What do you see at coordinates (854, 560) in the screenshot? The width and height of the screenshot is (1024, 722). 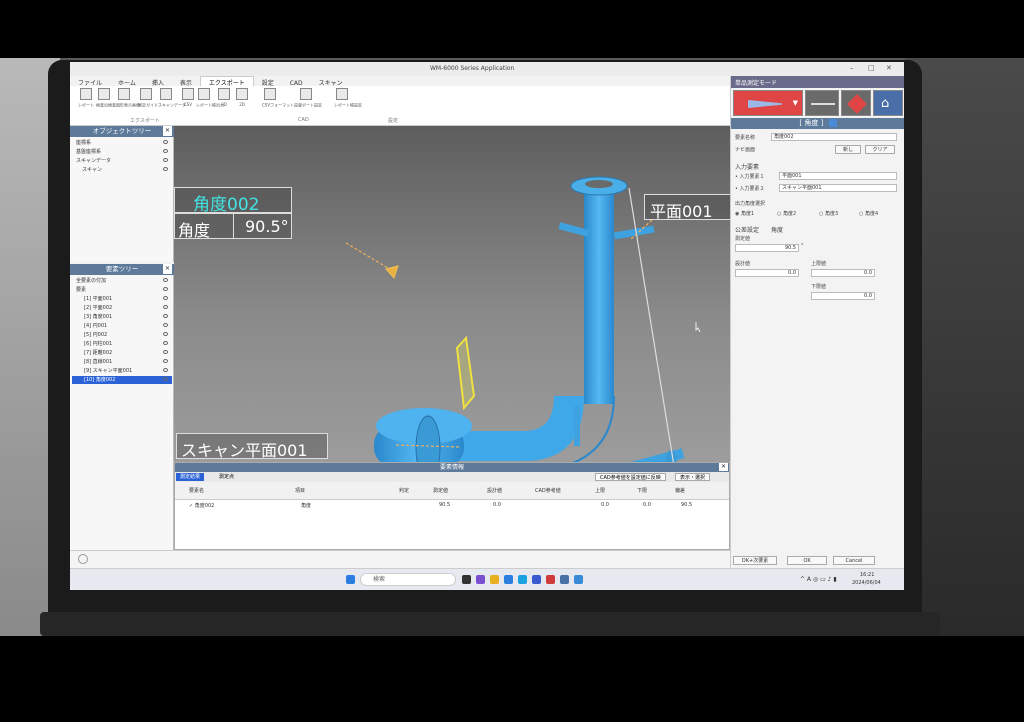 I see `cancel-button: Cancel` at bounding box center [854, 560].